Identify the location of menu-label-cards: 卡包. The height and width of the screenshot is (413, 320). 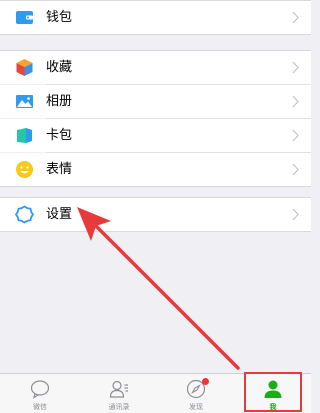
(59, 135).